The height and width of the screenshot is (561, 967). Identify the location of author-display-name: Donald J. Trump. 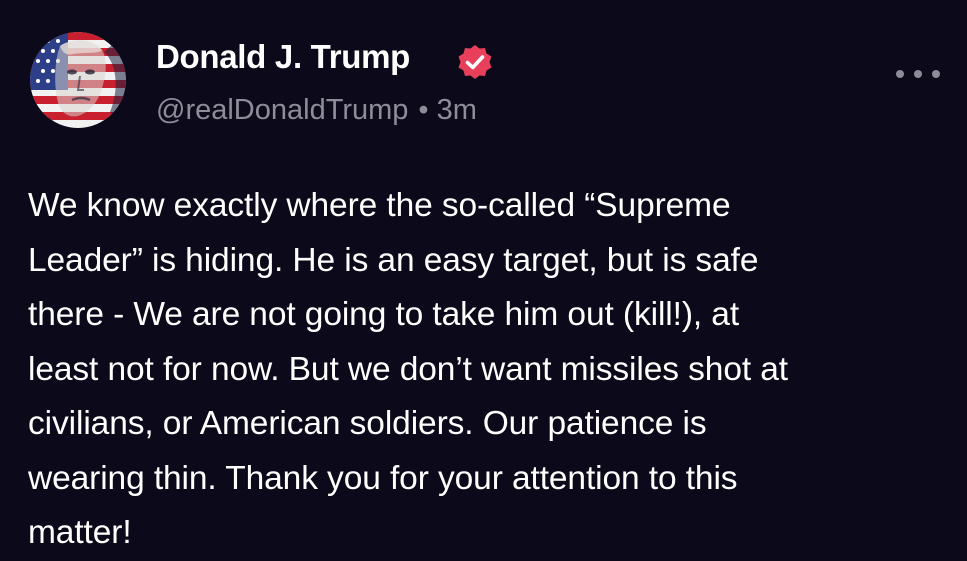
(283, 57).